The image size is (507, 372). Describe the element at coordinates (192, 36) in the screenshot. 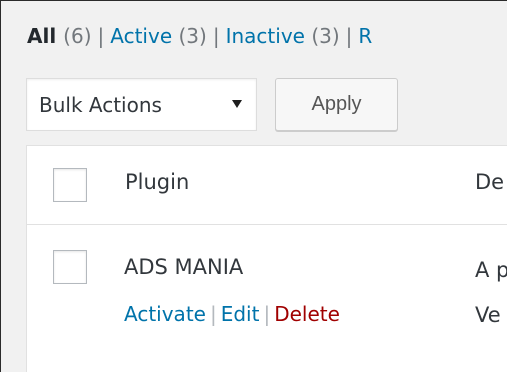

I see `filter-active-count: (3)` at that location.